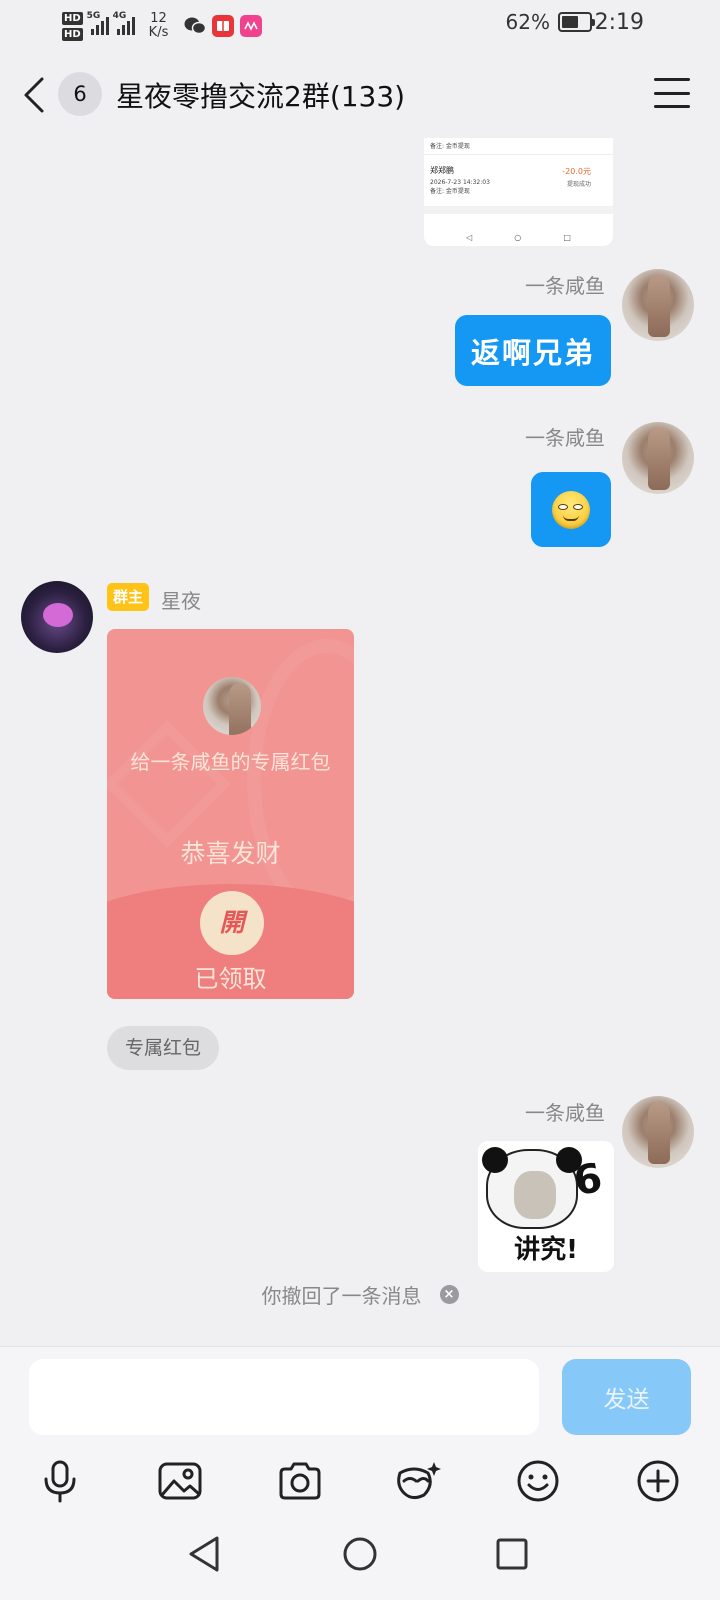 The image size is (720, 1600). What do you see at coordinates (341, 1296) in the screenshot?
I see `recall-text: 你撤回了一条消息` at bounding box center [341, 1296].